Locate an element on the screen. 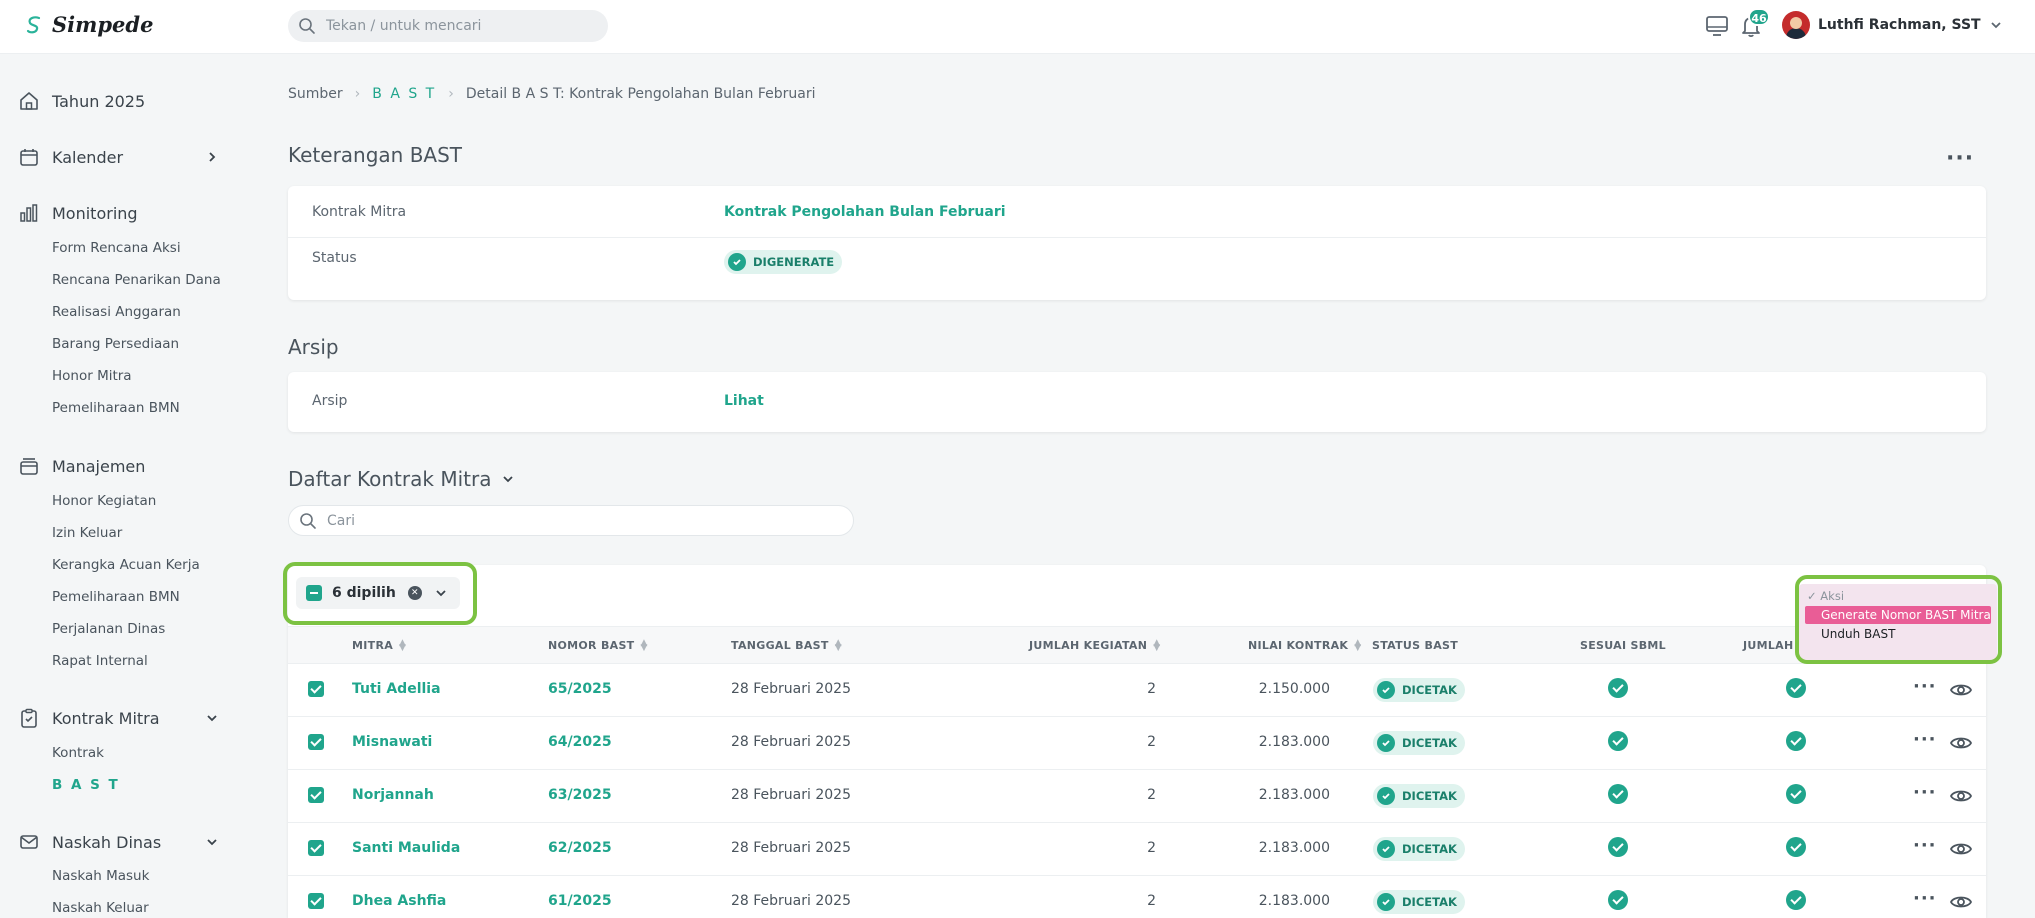 Image resolution: width=2035 pixels, height=918 pixels. global-search-input is located at coordinates (456, 26).